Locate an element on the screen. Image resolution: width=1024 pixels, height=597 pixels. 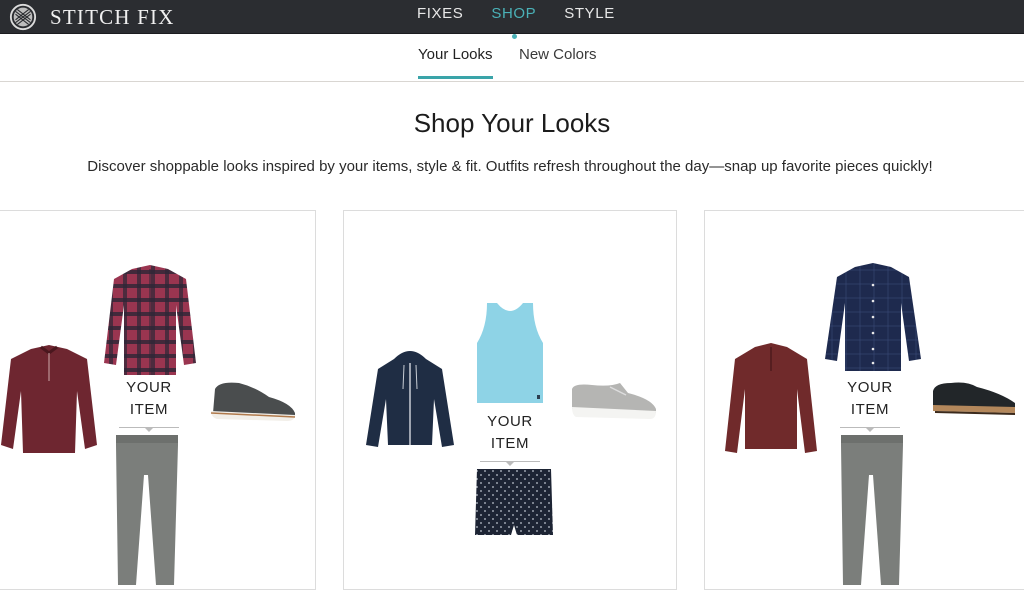
nav-style: STYLE is located at coordinates (589, 17).